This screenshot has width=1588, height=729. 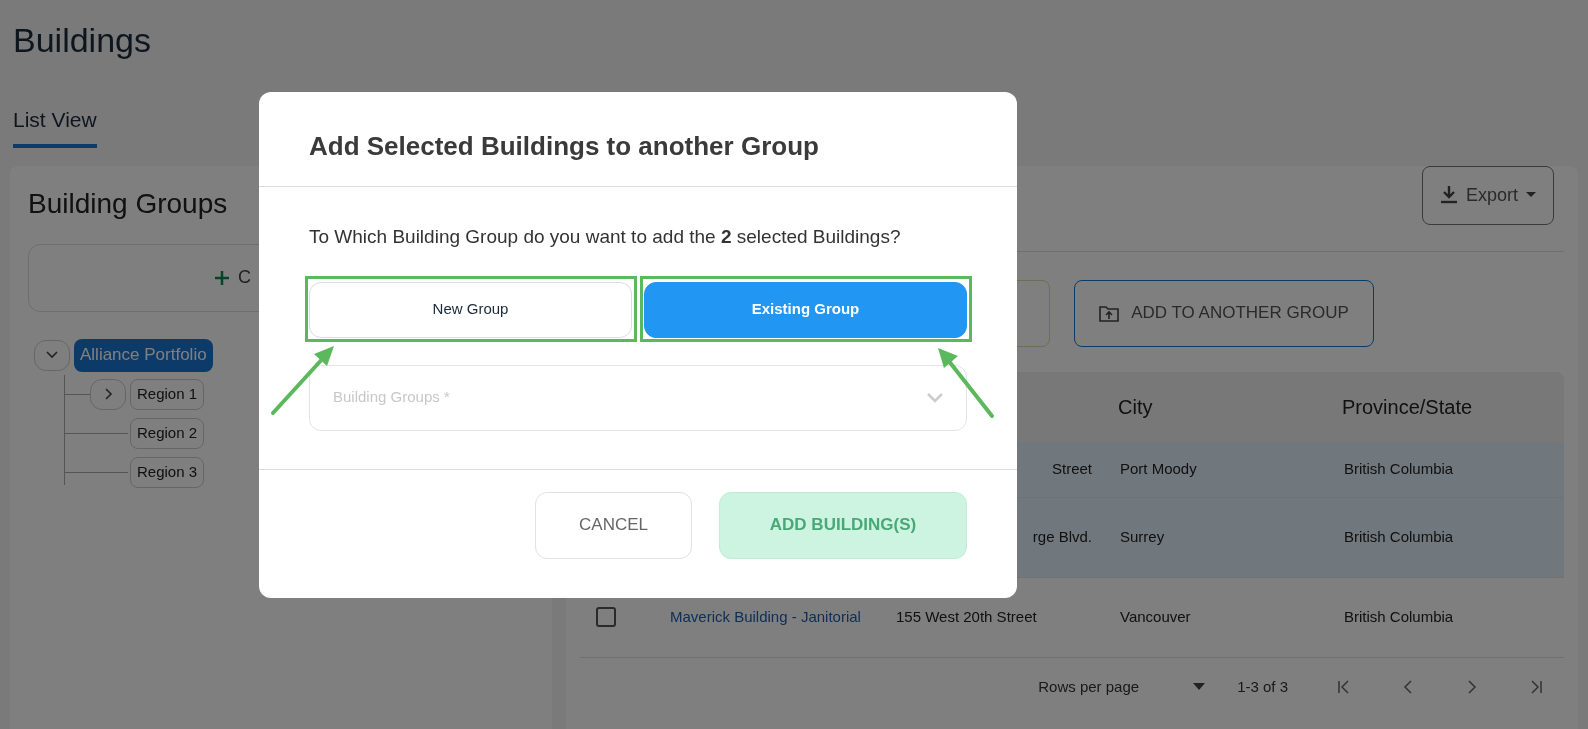 What do you see at coordinates (167, 433) in the screenshot?
I see `tree-item: Region 2` at bounding box center [167, 433].